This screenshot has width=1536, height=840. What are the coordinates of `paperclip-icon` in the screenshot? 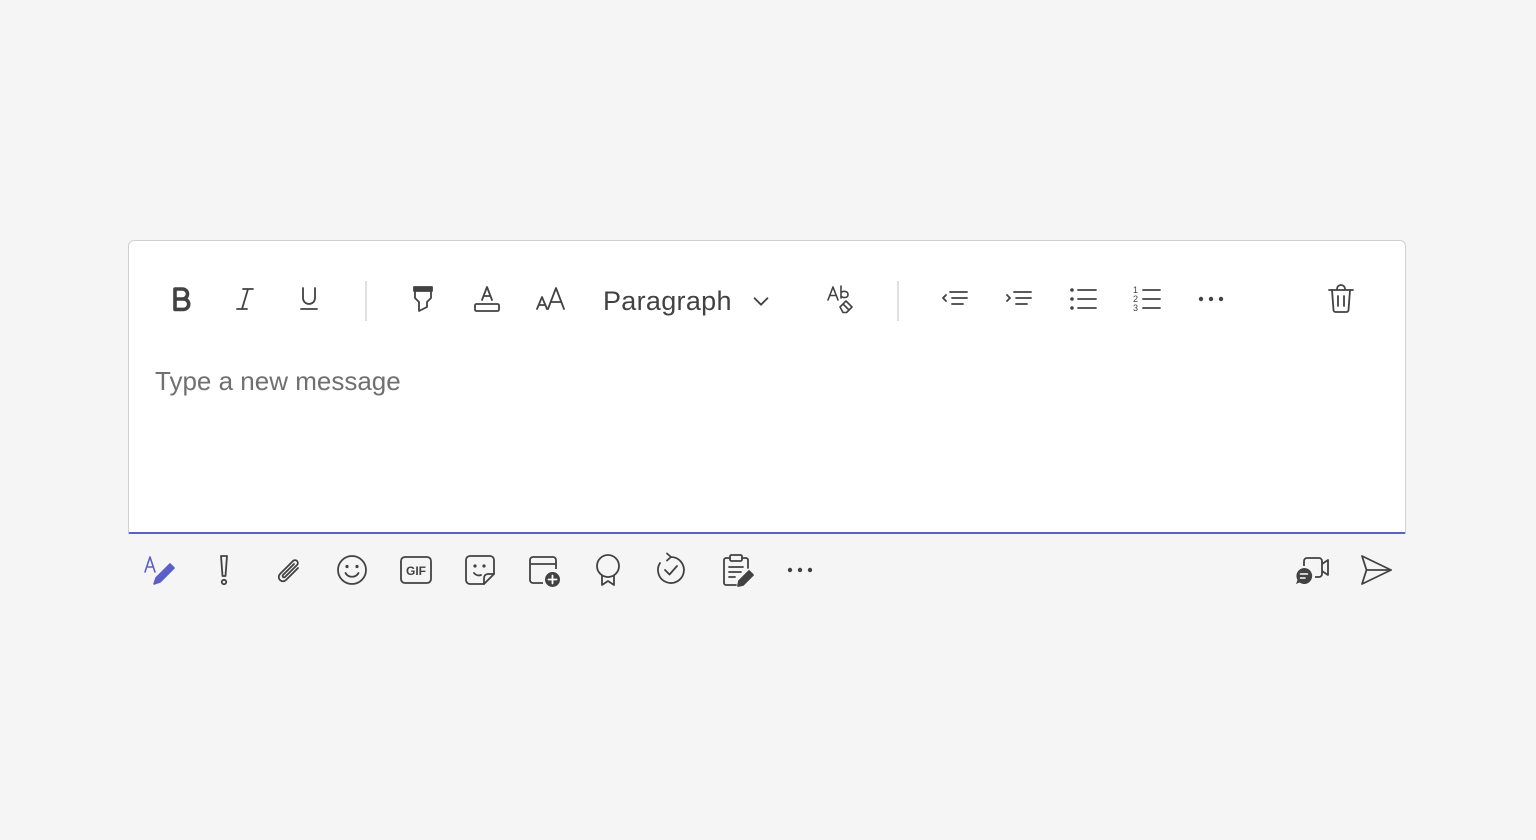 It's located at (288, 571).